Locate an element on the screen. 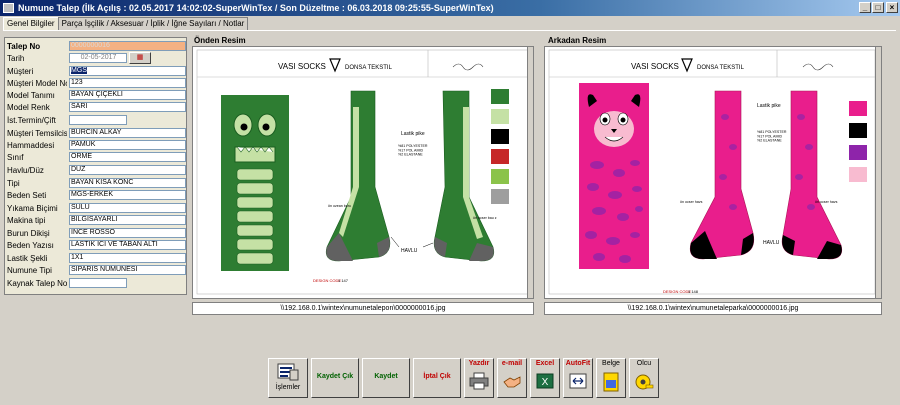 The height and width of the screenshot is (405, 900). label-ist-termin: İst.Termin/Çift is located at coordinates (31, 120).